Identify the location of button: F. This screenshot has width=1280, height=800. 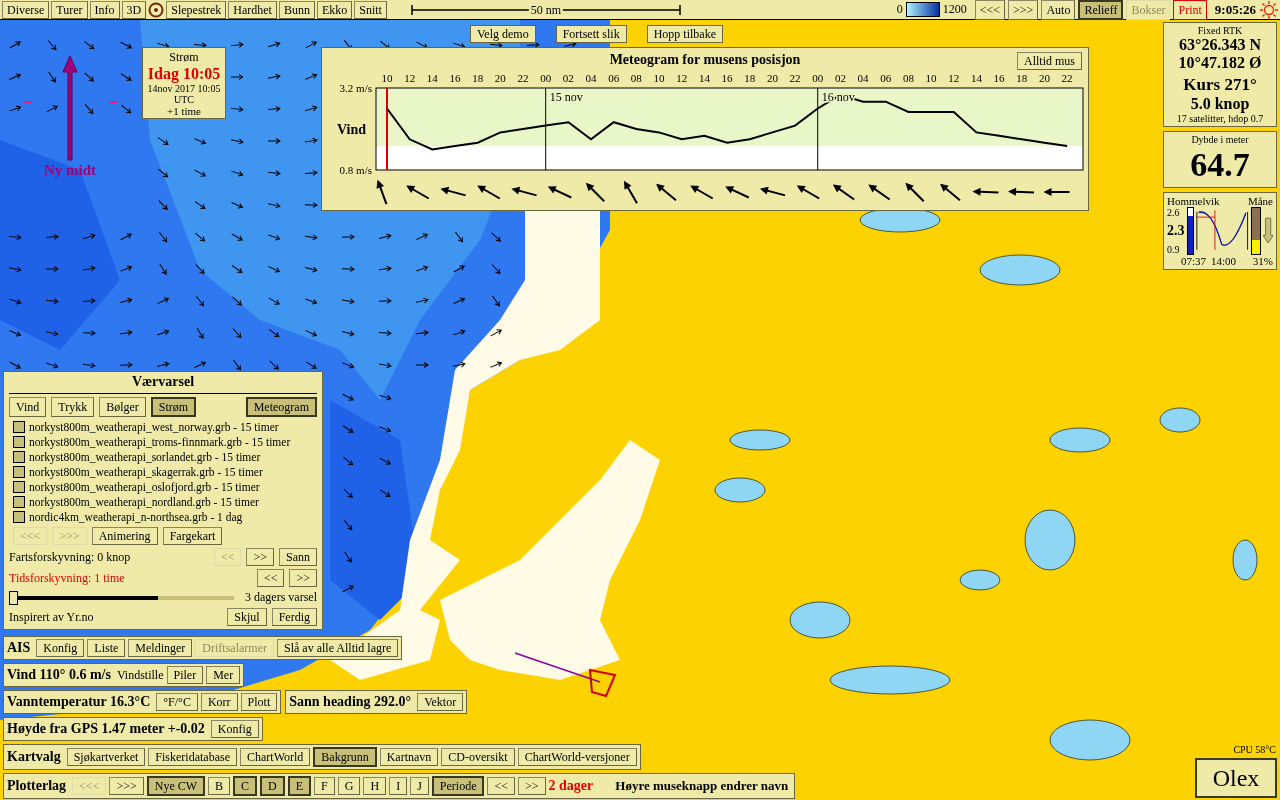
(324, 786).